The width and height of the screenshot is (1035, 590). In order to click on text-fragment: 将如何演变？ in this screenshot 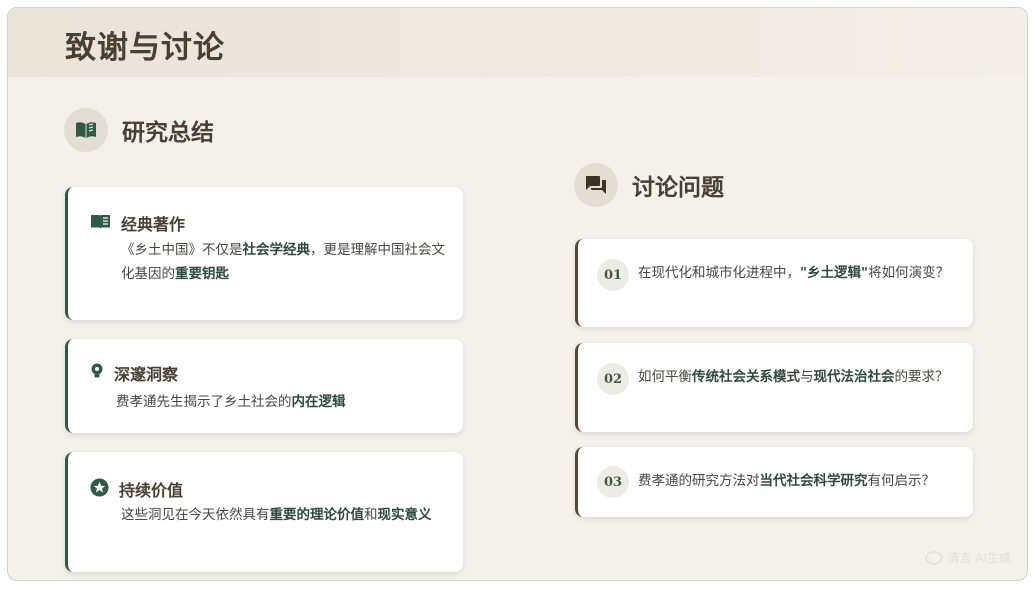, I will do `click(909, 273)`.